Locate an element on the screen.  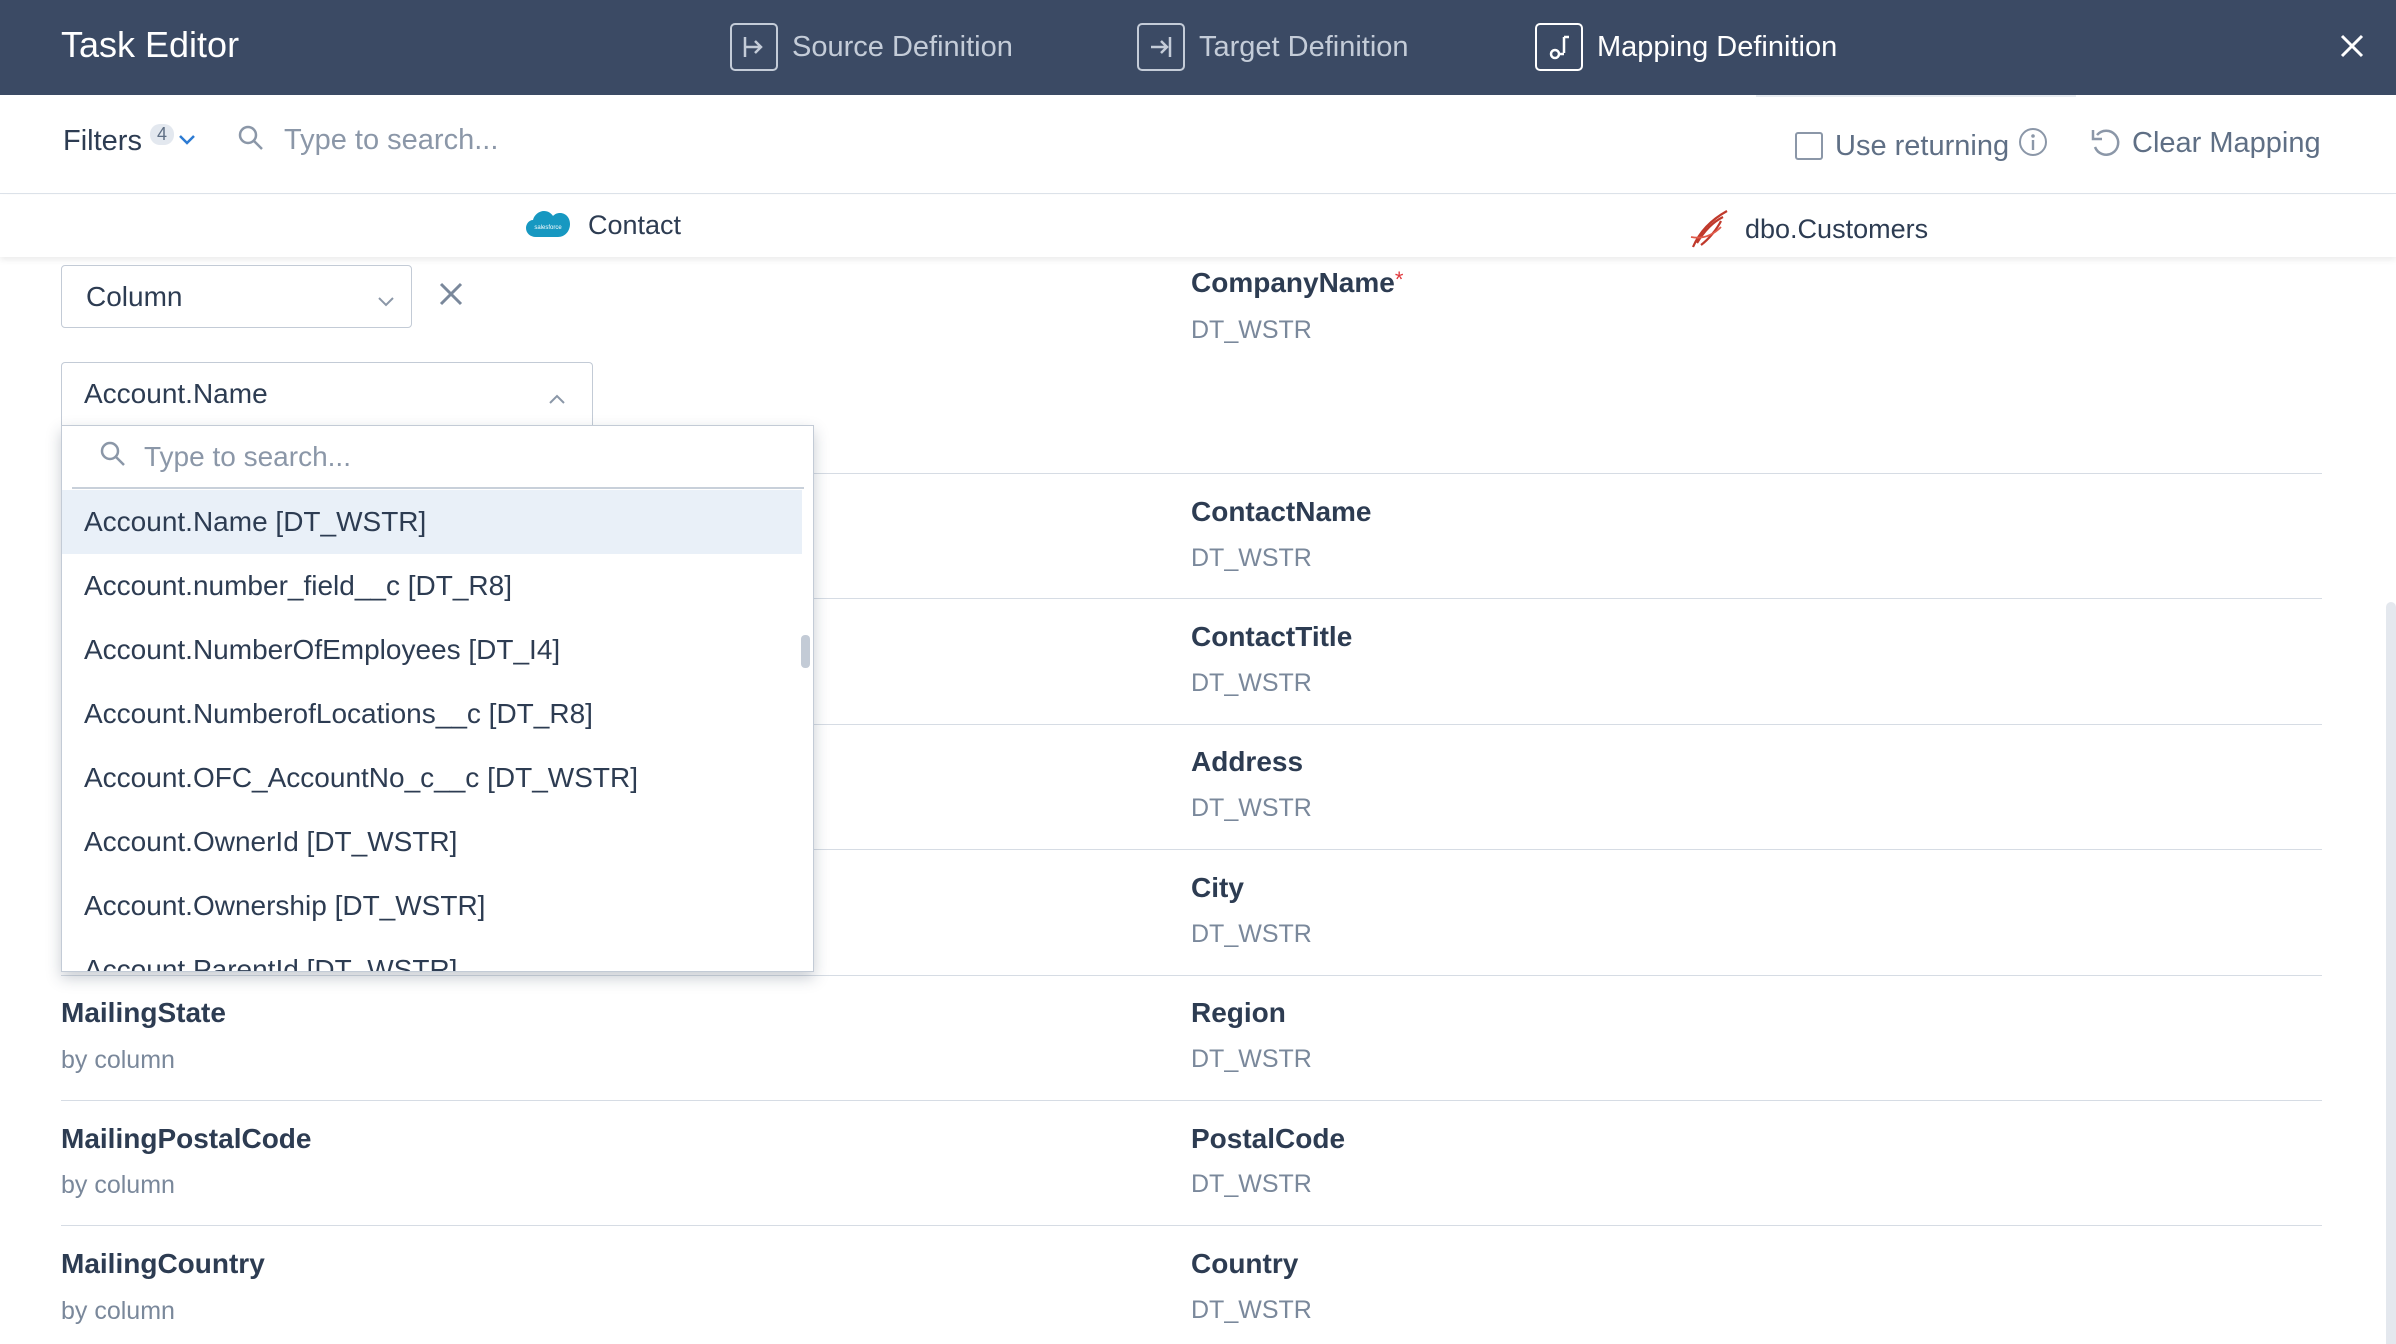
source-field-name: MailingState is located at coordinates (143, 1013).